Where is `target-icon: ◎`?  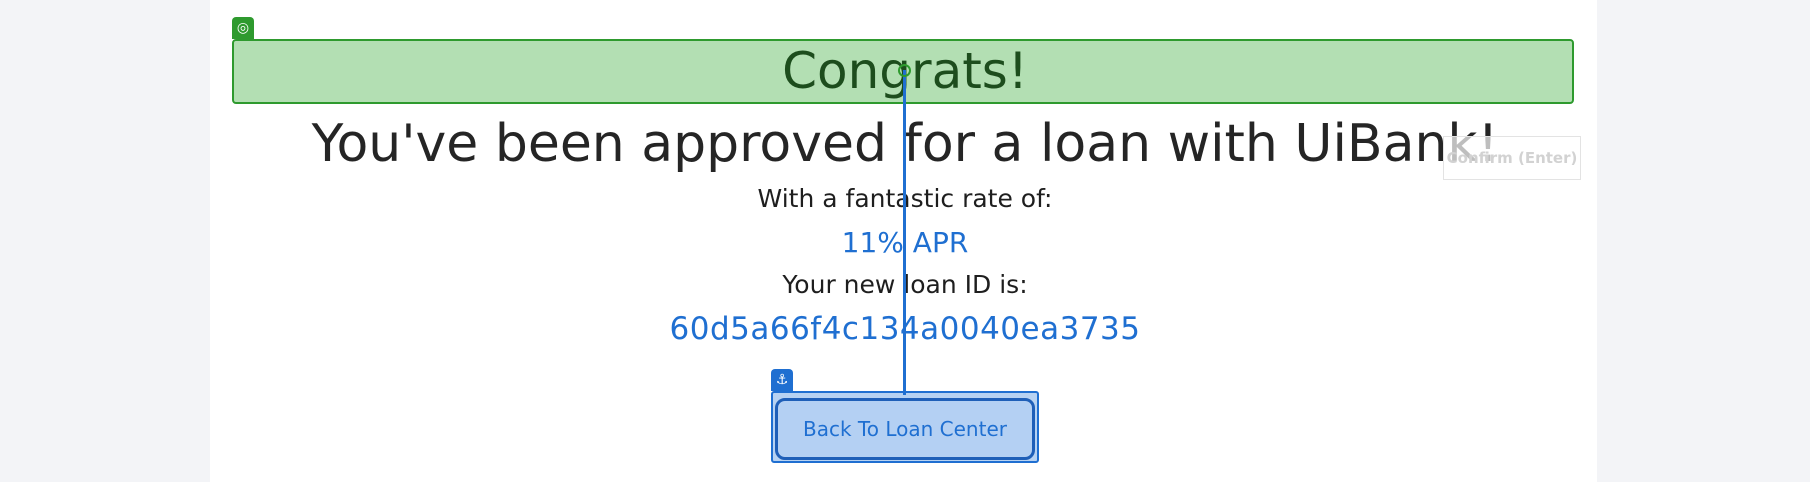 target-icon: ◎ is located at coordinates (243, 28).